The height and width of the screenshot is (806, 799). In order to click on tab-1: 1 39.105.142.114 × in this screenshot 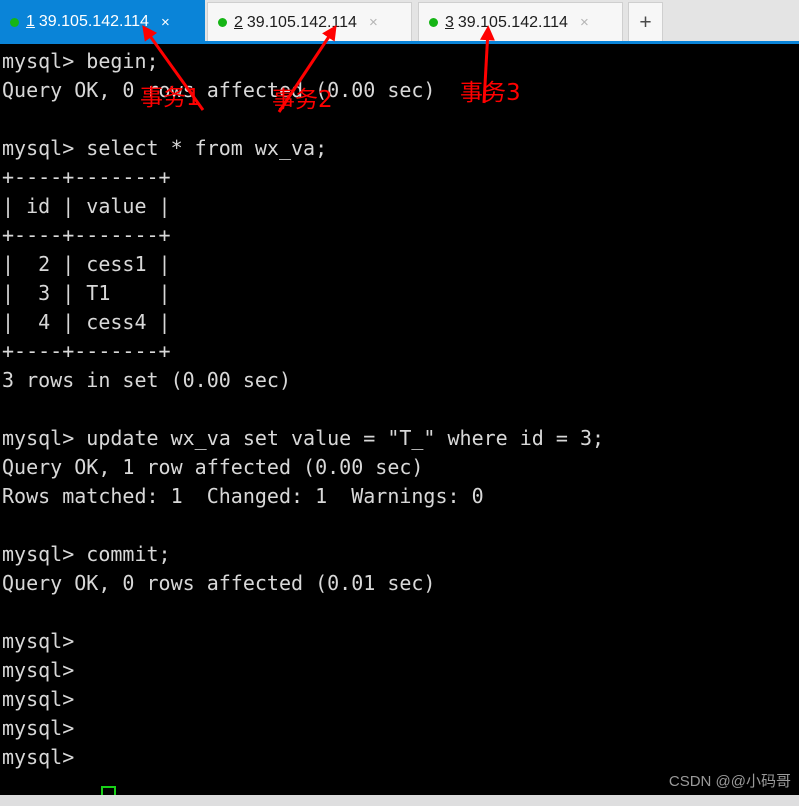, I will do `click(102, 22)`.